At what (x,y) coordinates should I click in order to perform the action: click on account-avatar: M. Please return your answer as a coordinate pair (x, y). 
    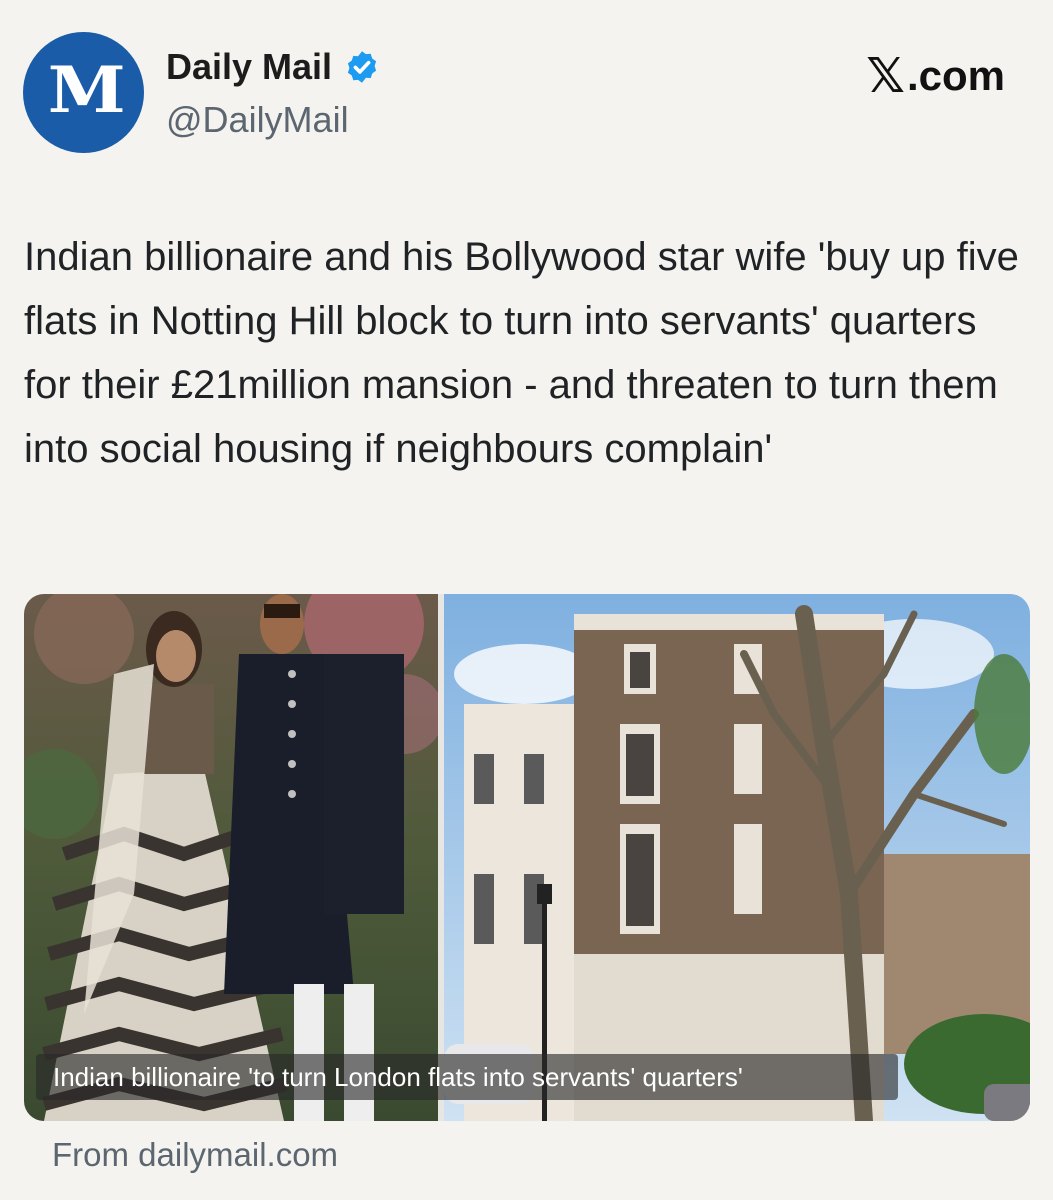
    Looking at the image, I should click on (83, 92).